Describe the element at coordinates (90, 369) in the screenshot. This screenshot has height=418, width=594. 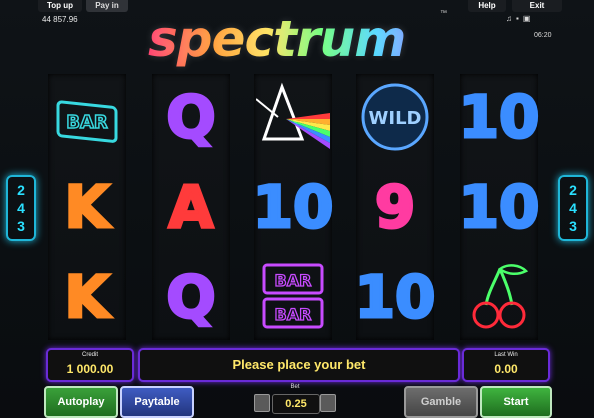
I see `credit-value: 1 000.00` at that location.